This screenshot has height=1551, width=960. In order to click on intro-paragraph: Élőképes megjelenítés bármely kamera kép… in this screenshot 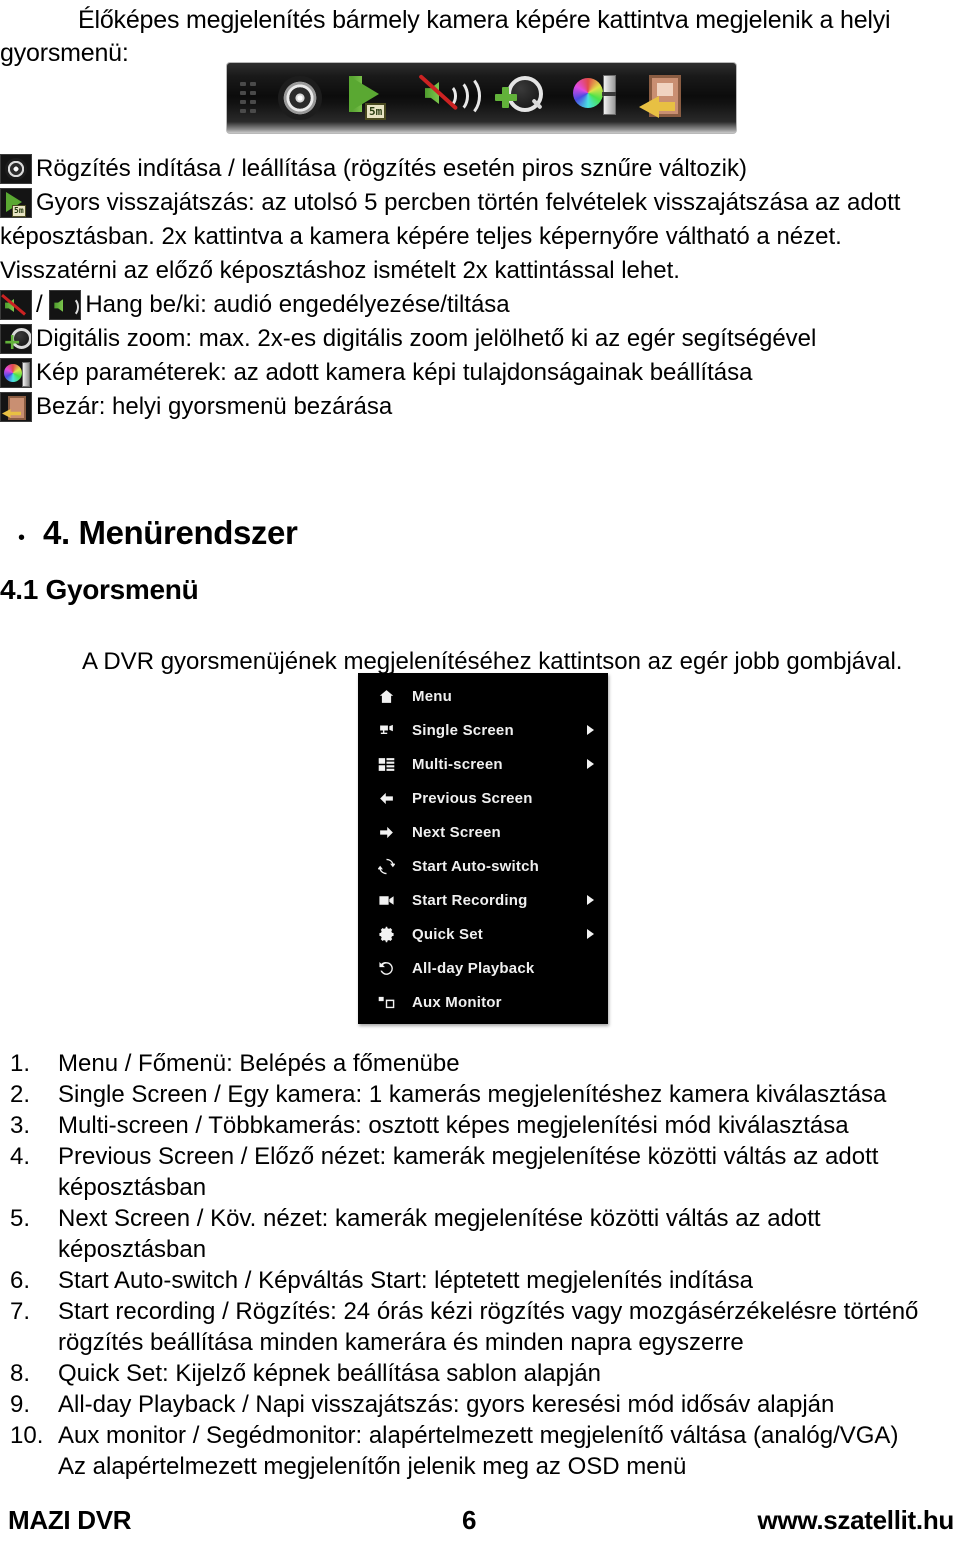, I will do `click(472, 37)`.